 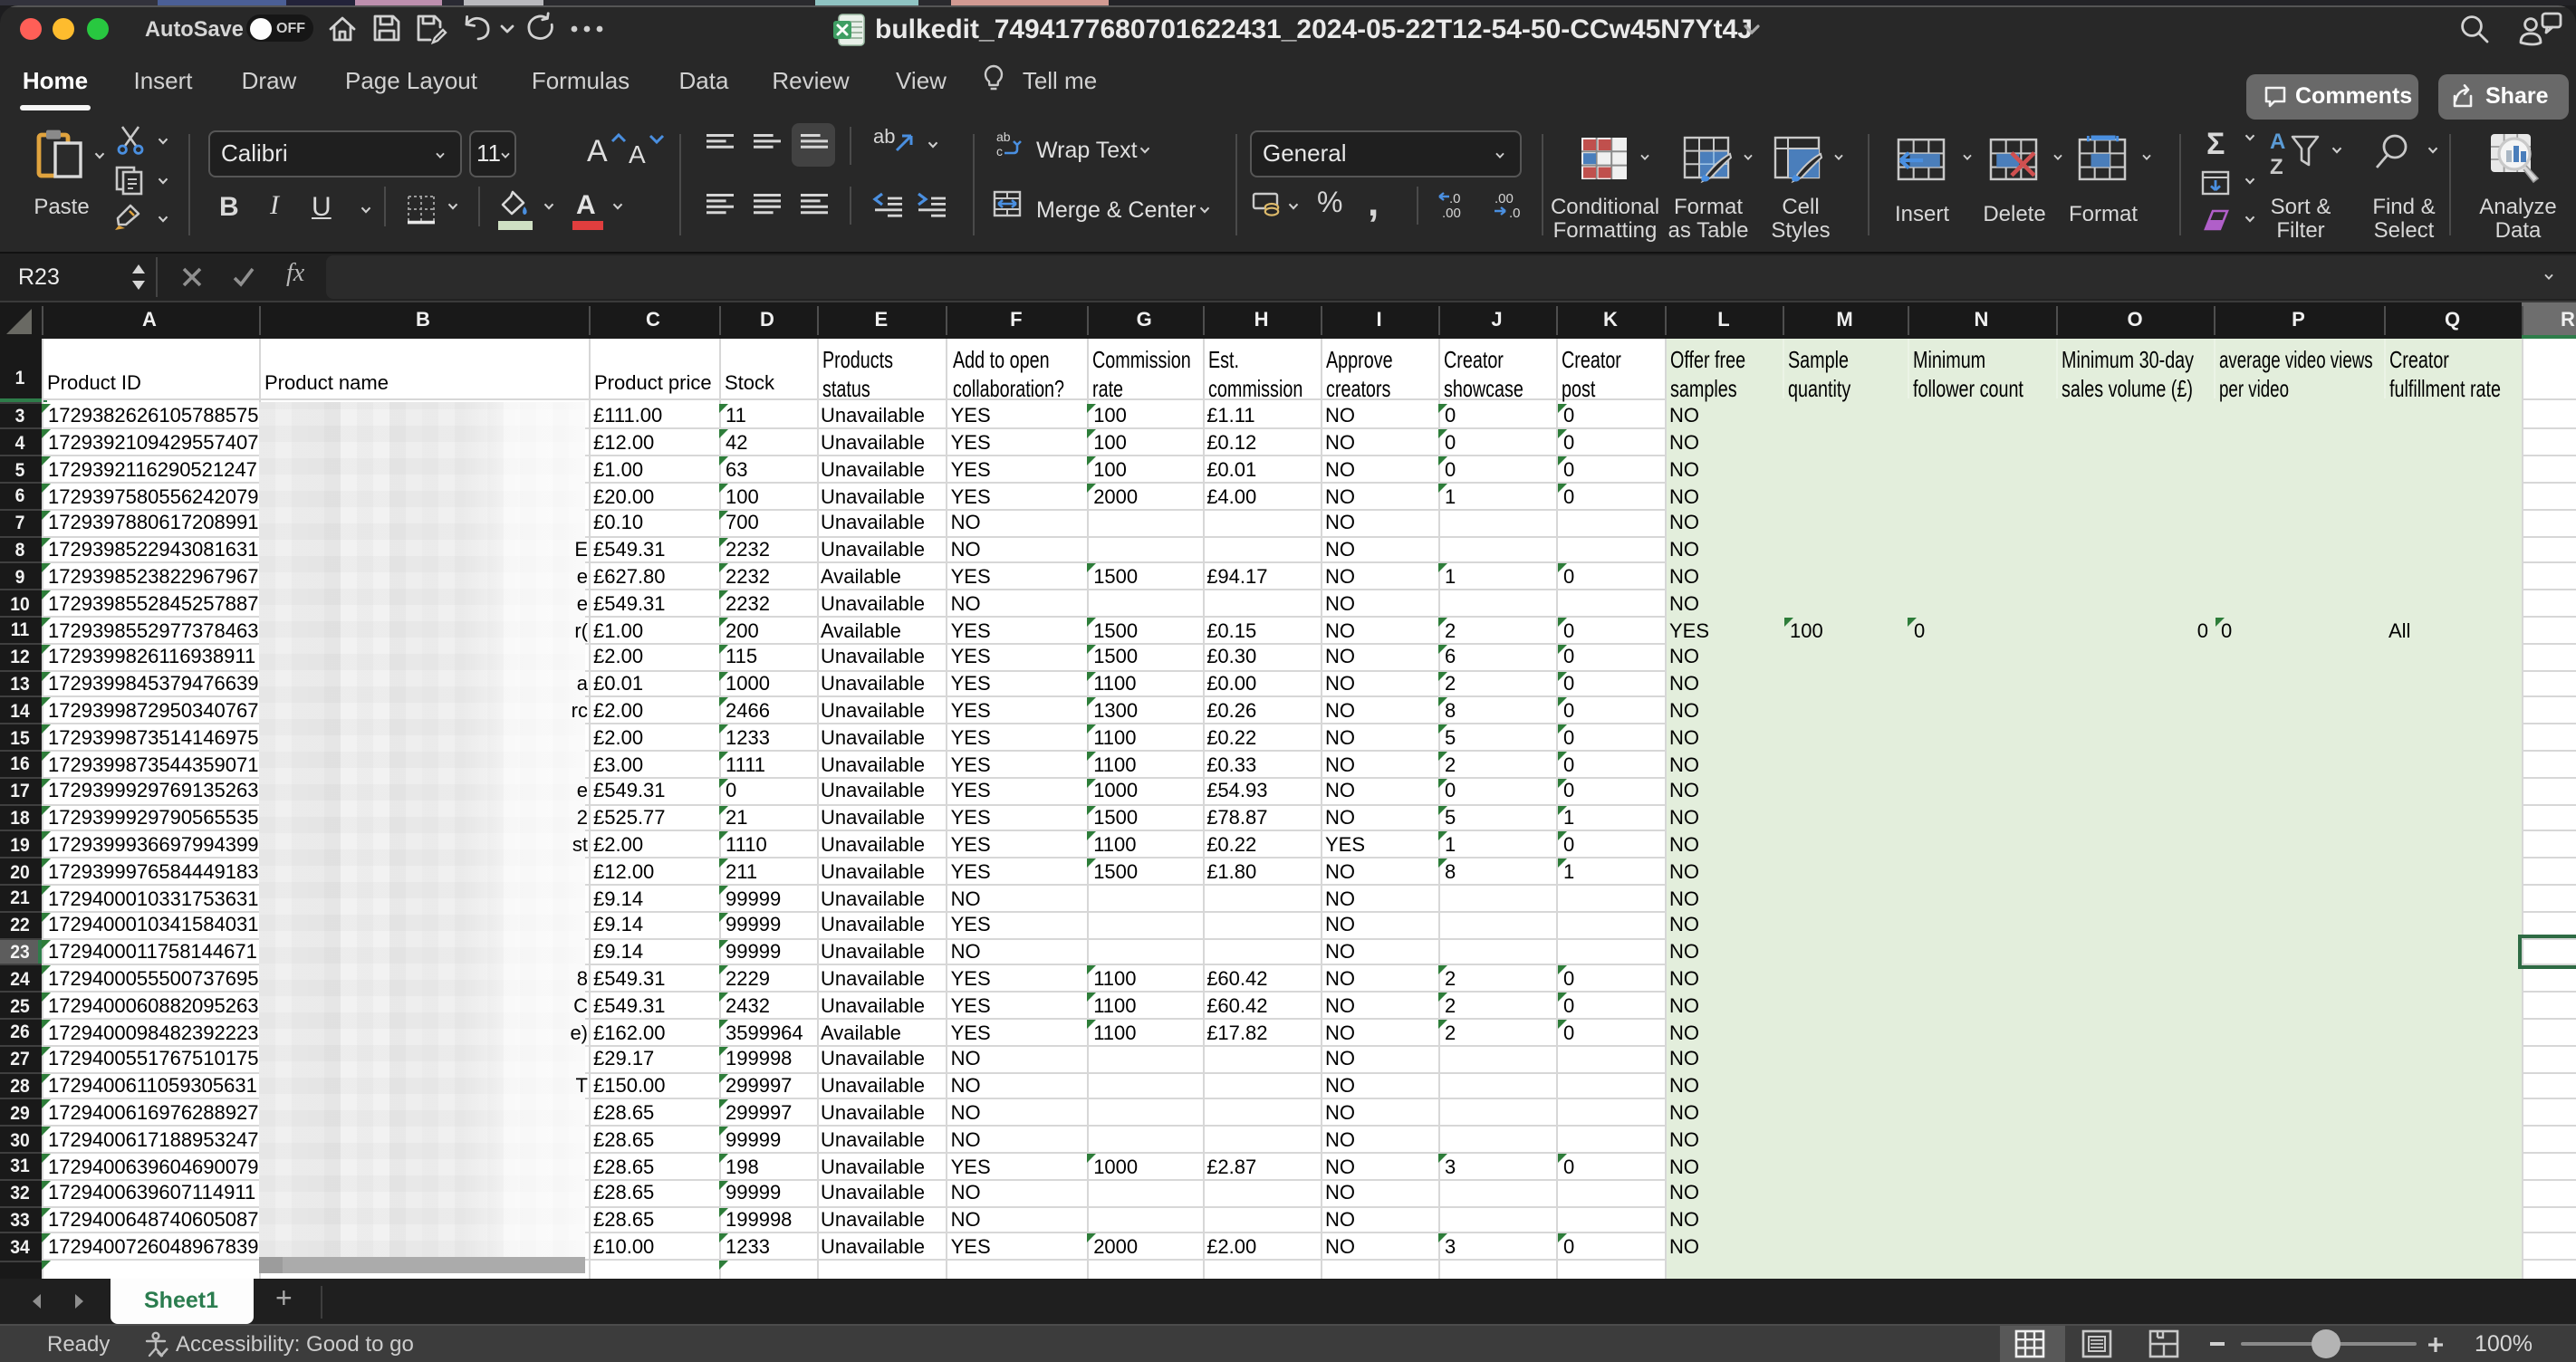 I want to click on svg-text: ab, so click(x=1003, y=136).